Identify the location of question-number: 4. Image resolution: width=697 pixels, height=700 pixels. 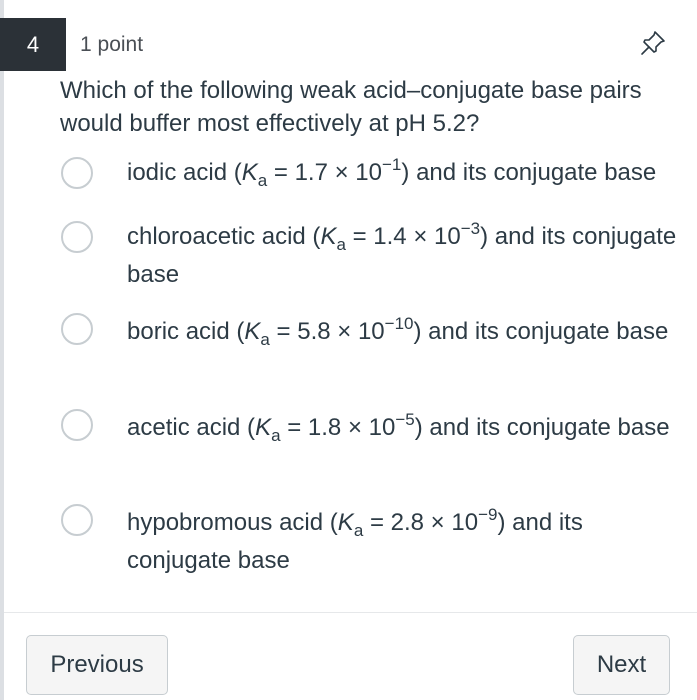
(33, 44).